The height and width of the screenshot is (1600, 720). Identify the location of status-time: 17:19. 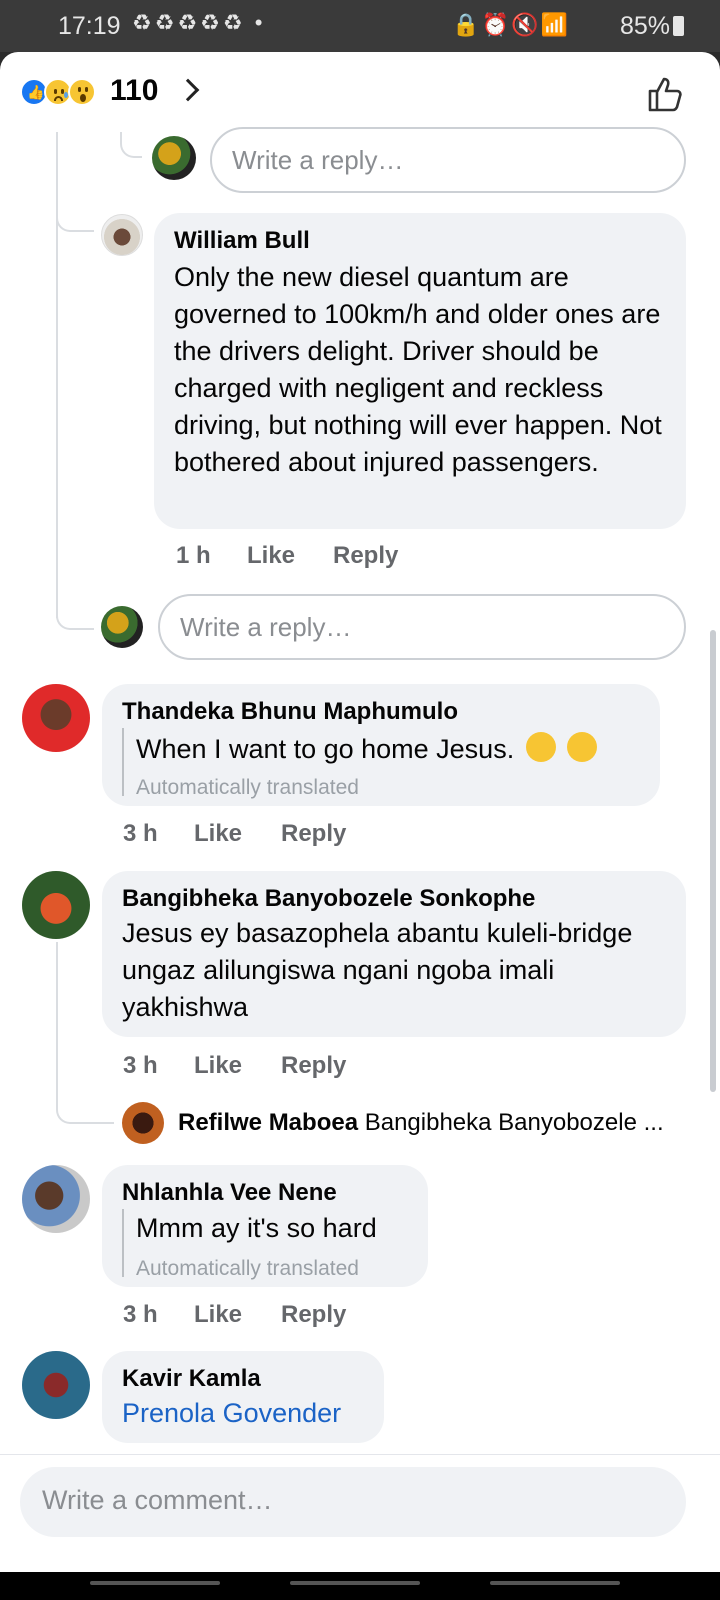
(89, 26).